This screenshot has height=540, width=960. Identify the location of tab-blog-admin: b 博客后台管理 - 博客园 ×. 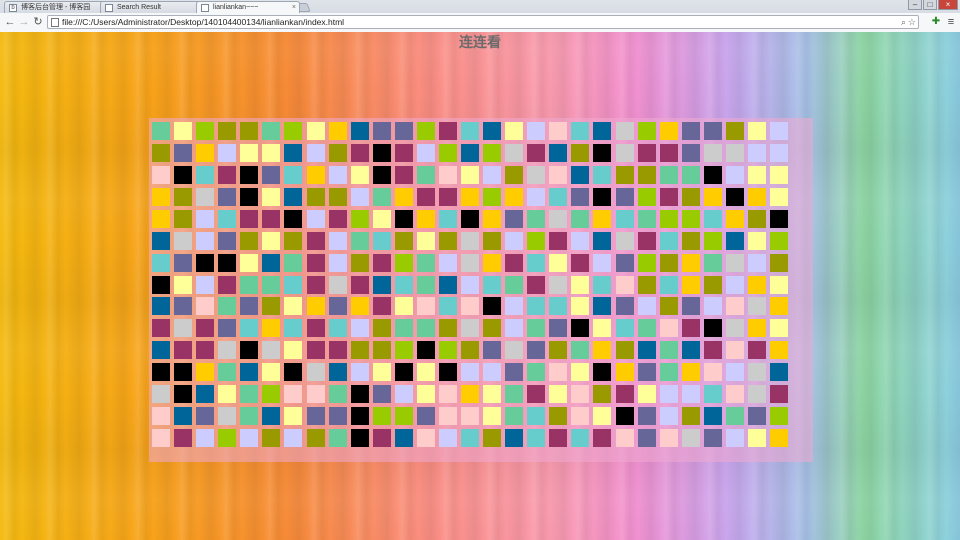
(56, 7).